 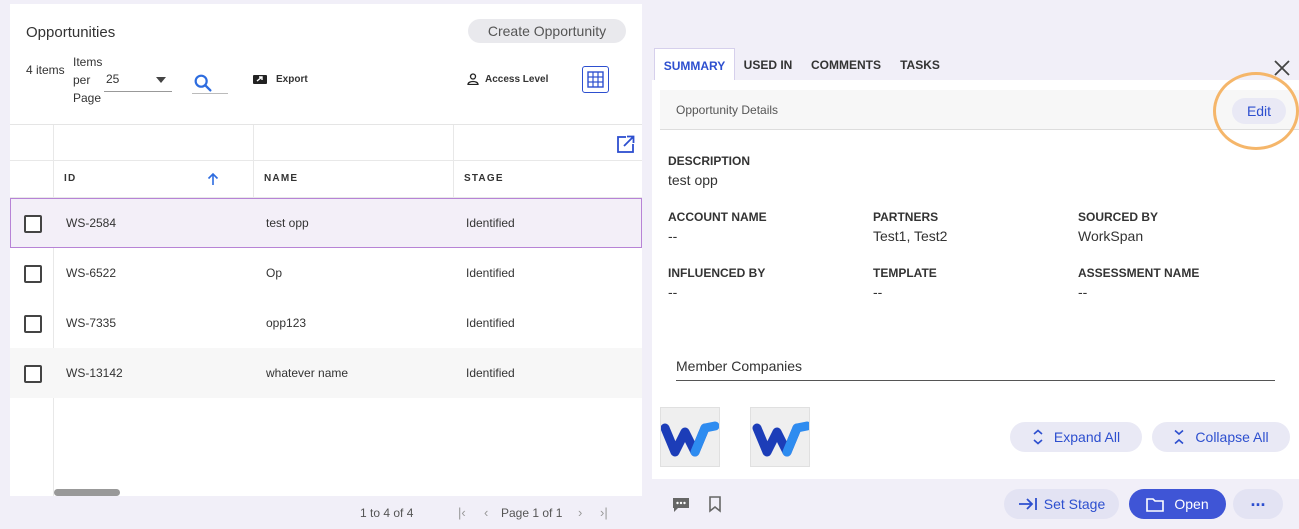 I want to click on open-external-icon, so click(x=626, y=144).